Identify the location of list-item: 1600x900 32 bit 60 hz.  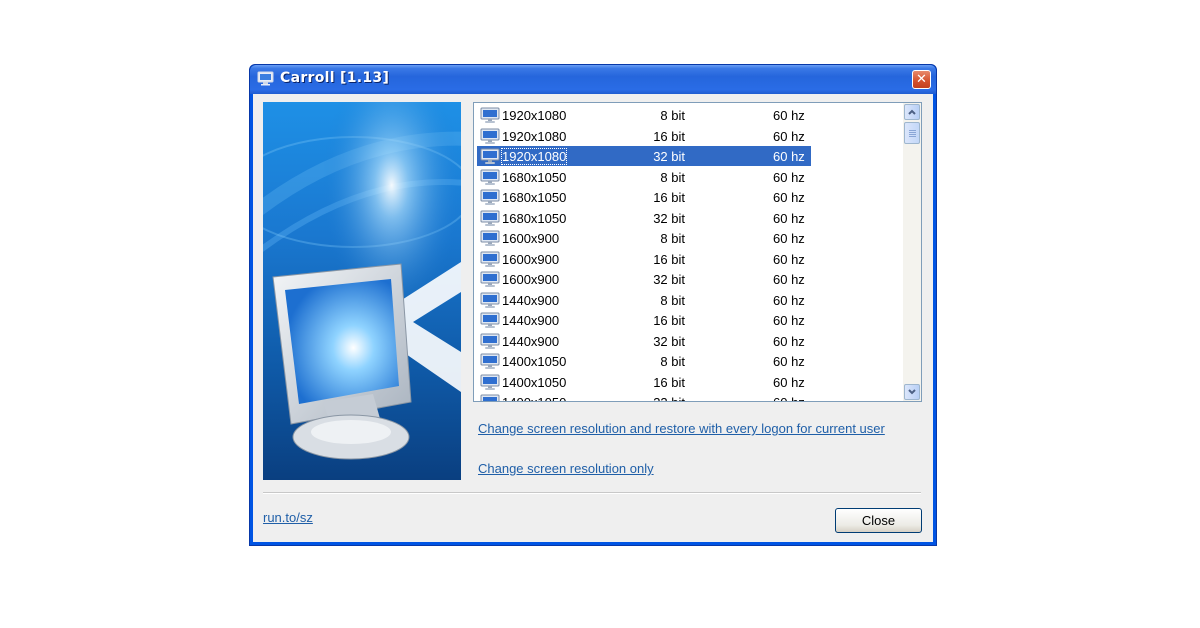
(644, 279).